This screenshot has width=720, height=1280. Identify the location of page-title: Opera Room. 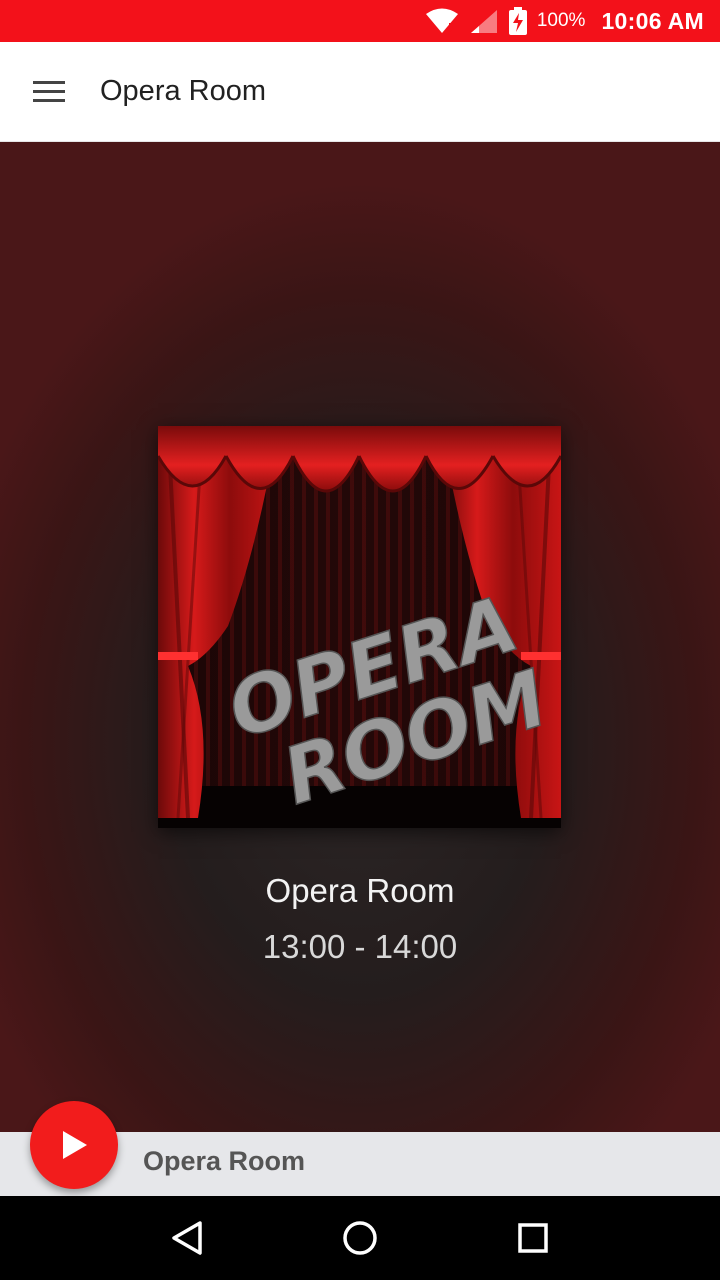
(183, 91).